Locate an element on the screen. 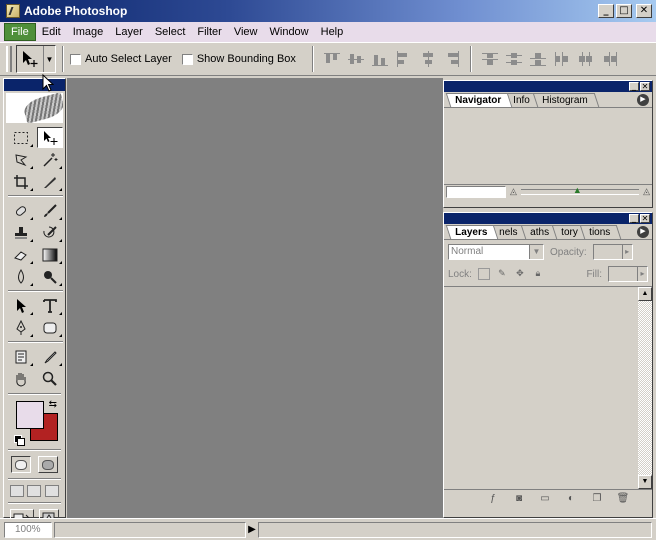 The width and height of the screenshot is (656, 540). new-set-icon: ▭ is located at coordinates (545, 499).